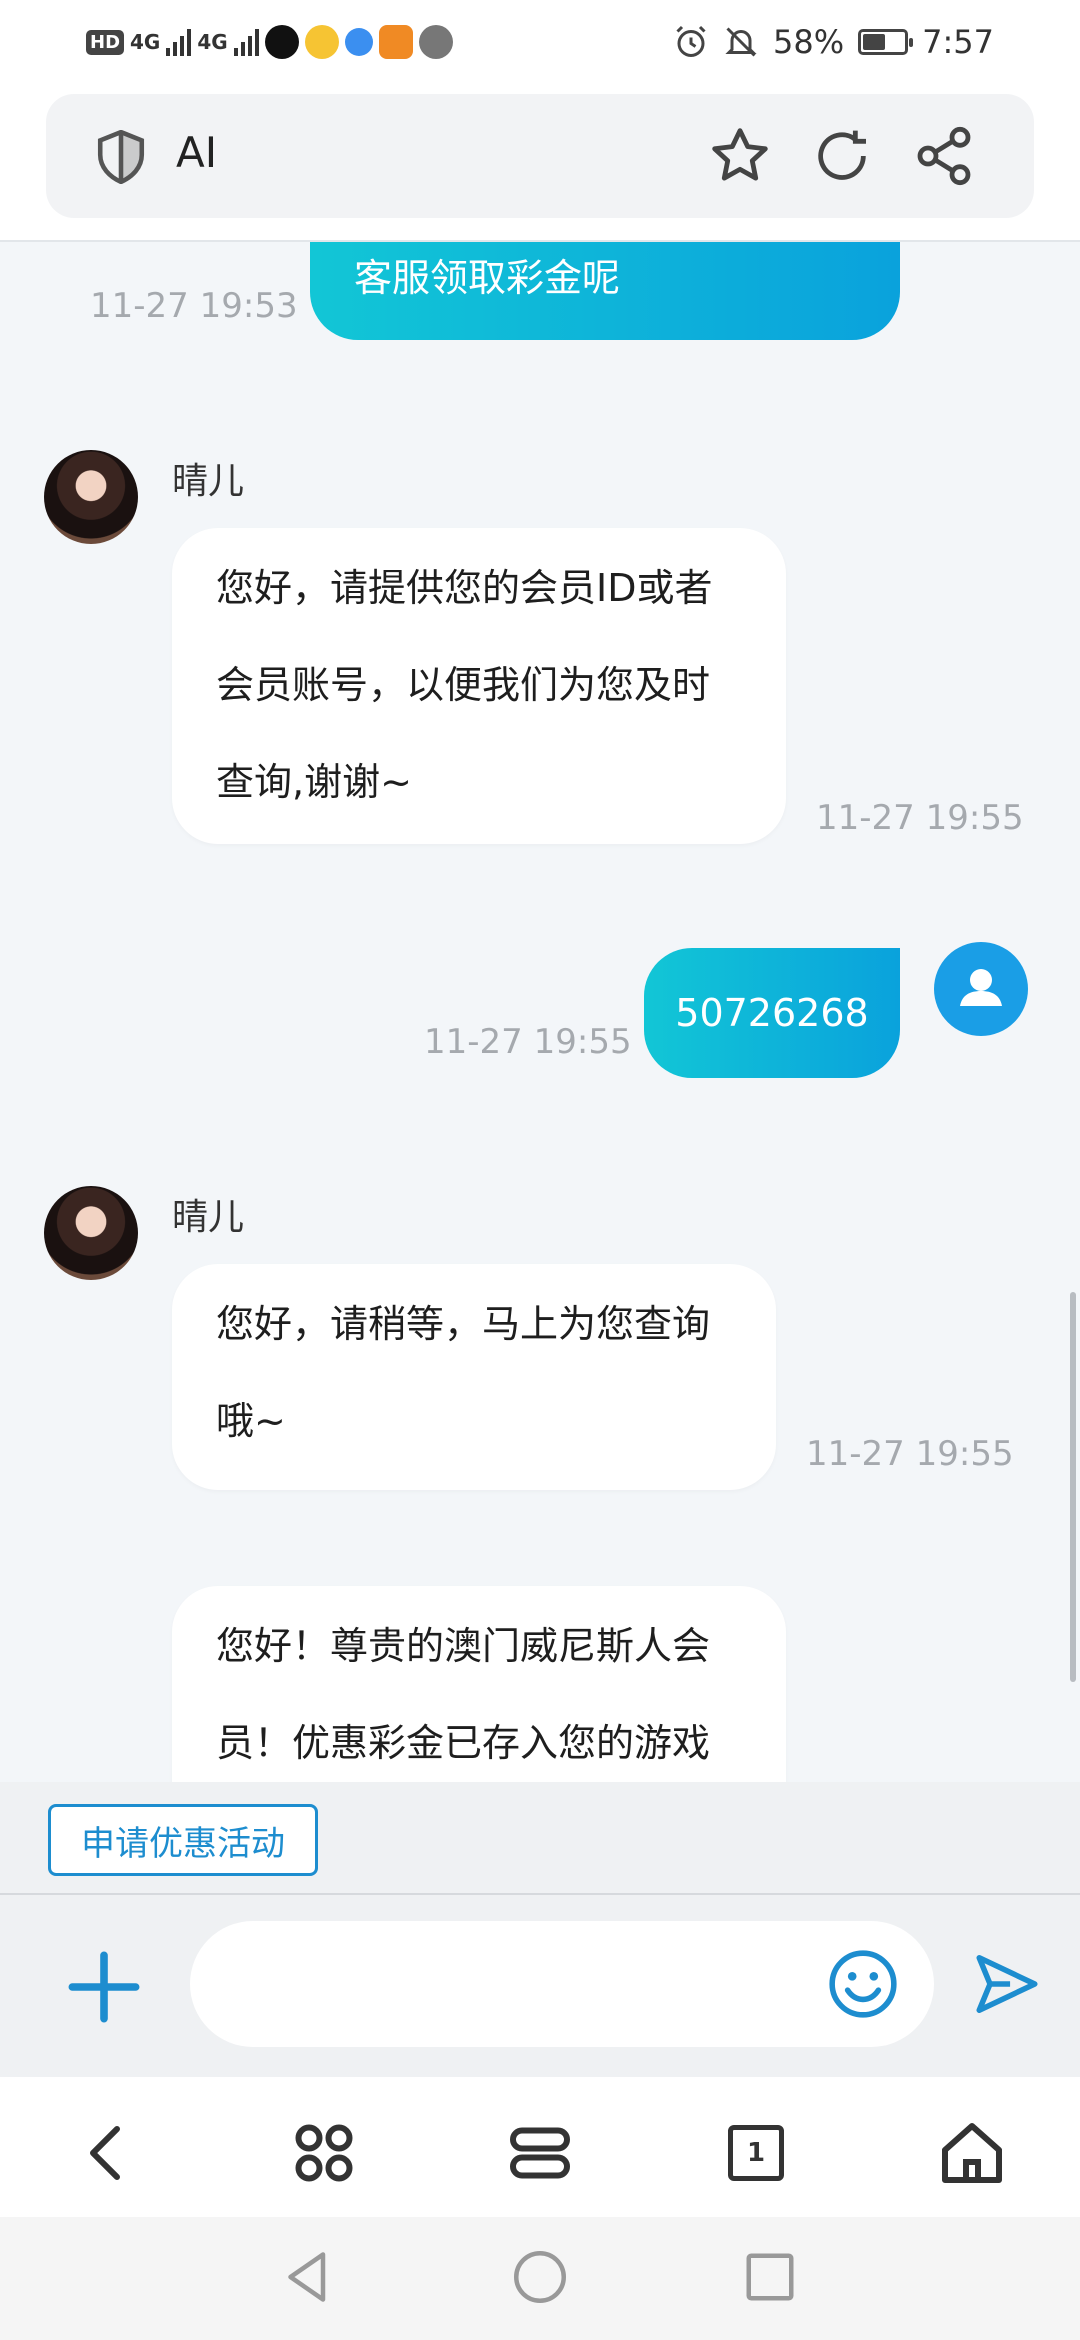 The height and width of the screenshot is (2340, 1080). I want to click on menu-button, so click(540, 2153).